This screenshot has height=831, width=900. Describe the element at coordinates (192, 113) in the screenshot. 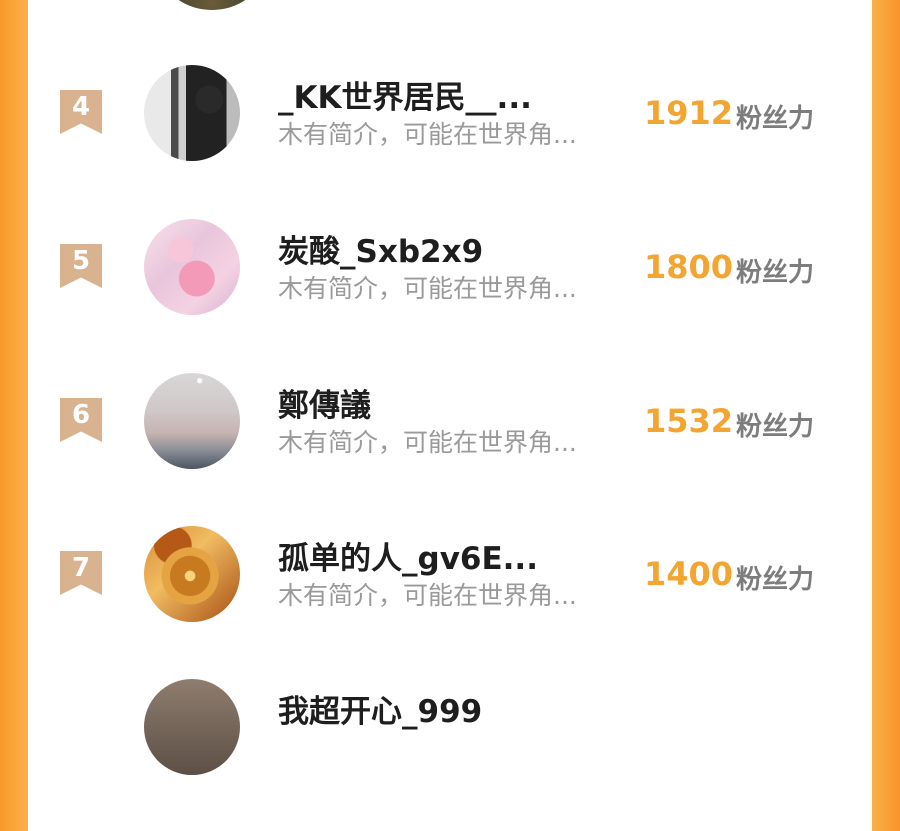

I see `person-avatar-icon` at that location.